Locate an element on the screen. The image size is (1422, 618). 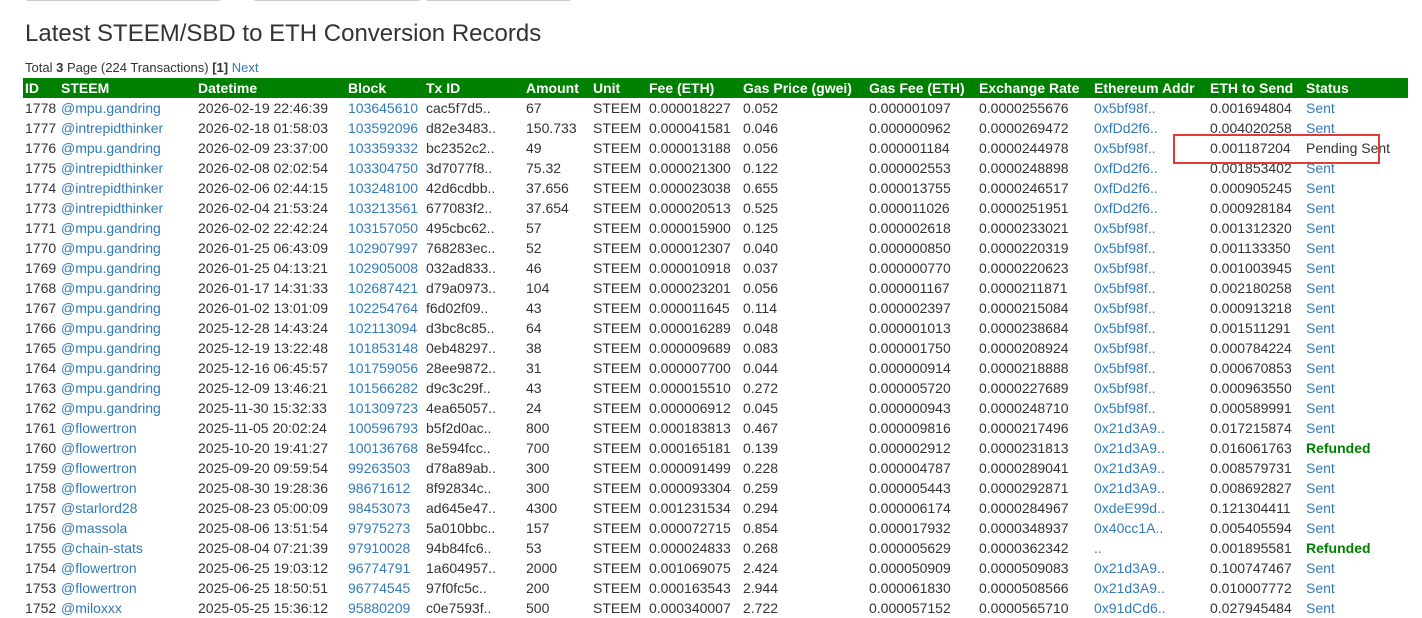
block-link: 102687421 is located at coordinates (383, 288).